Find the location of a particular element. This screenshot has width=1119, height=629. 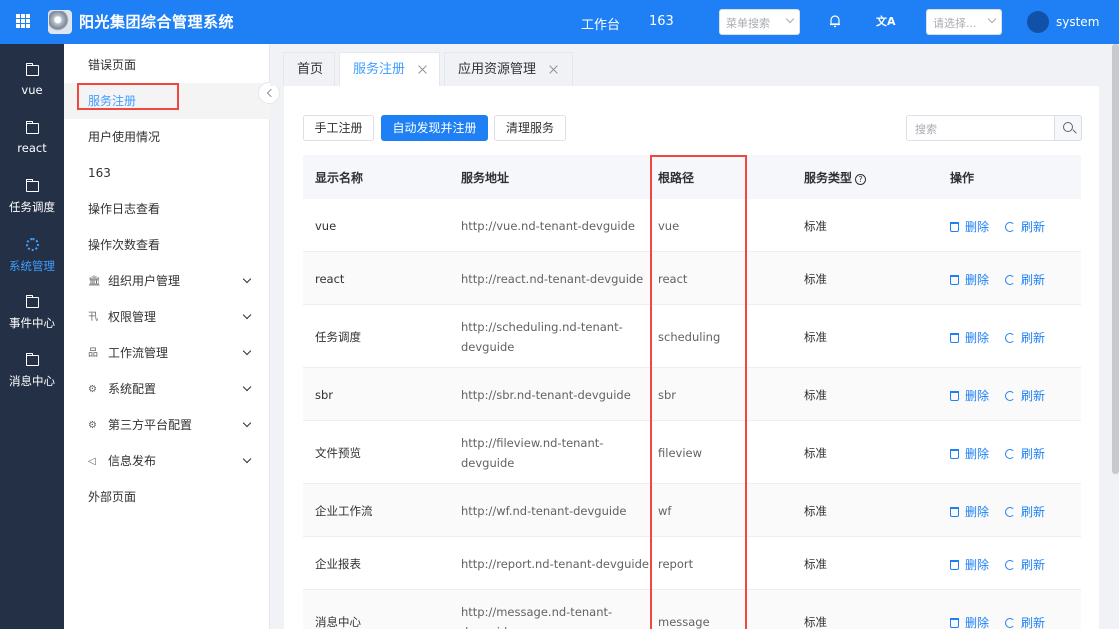

bank-icon: 🏛 is located at coordinates (94, 281).